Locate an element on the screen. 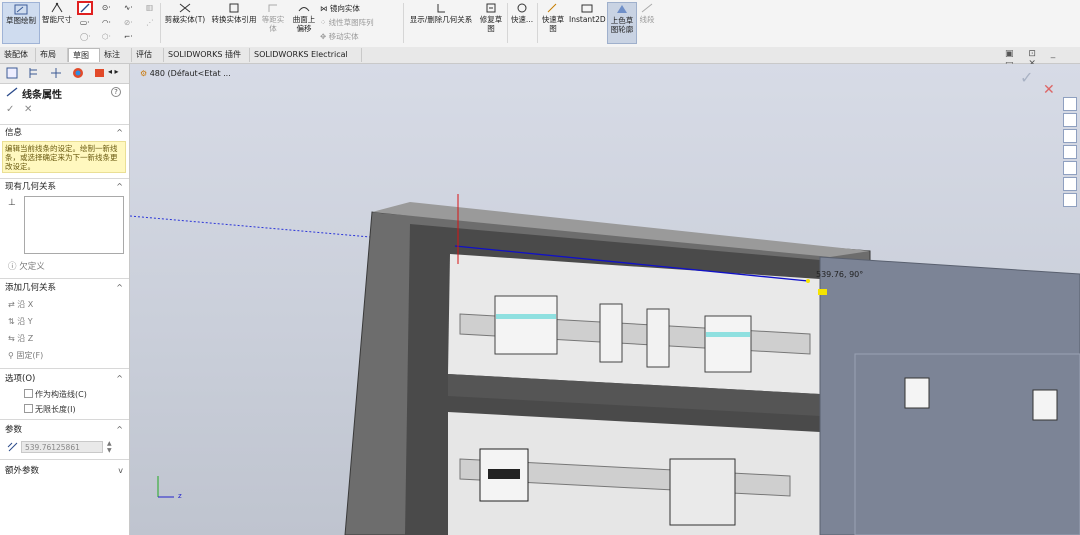 This screenshot has width=1080, height=535. add-relations-header: 添加几何关系 ^ is located at coordinates (64, 288).